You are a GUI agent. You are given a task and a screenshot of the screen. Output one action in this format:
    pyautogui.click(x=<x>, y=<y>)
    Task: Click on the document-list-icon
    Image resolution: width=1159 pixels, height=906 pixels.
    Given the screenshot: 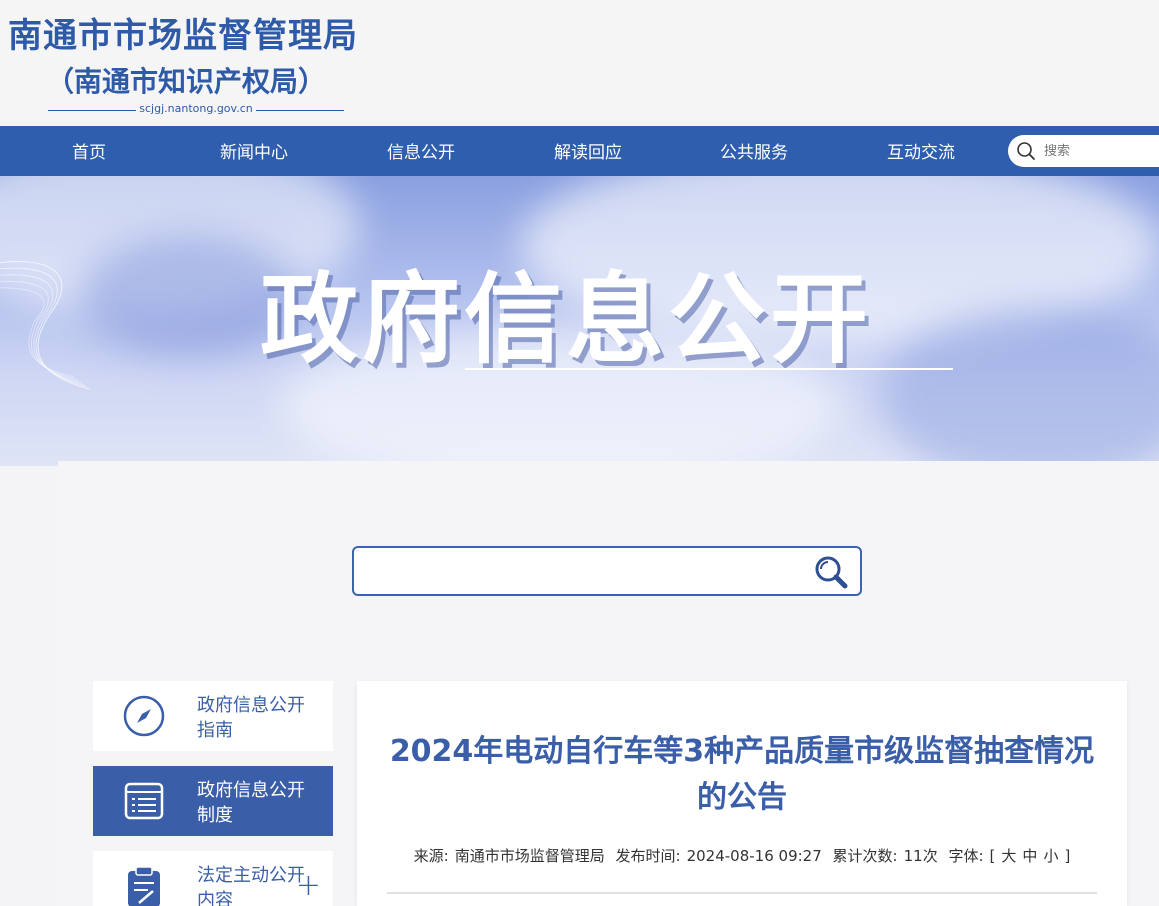 What is the action you would take?
    pyautogui.click(x=144, y=801)
    